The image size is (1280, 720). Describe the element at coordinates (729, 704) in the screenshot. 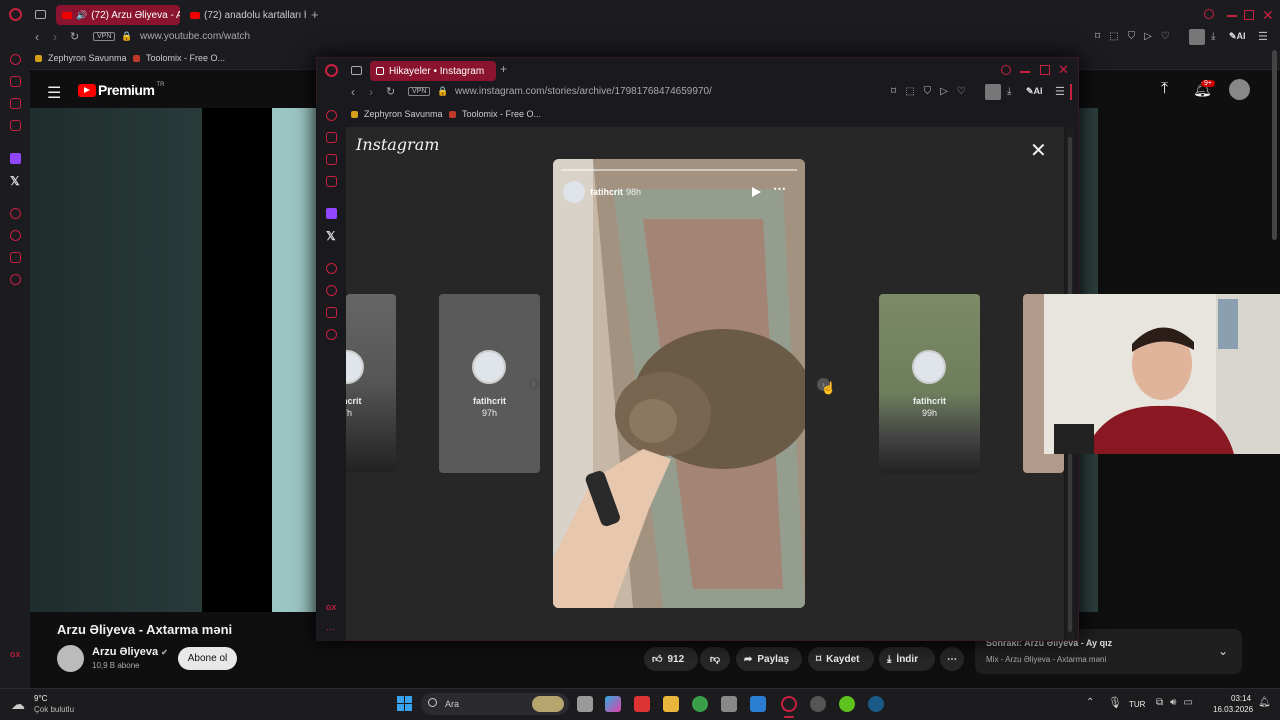

I see `store-icon` at that location.